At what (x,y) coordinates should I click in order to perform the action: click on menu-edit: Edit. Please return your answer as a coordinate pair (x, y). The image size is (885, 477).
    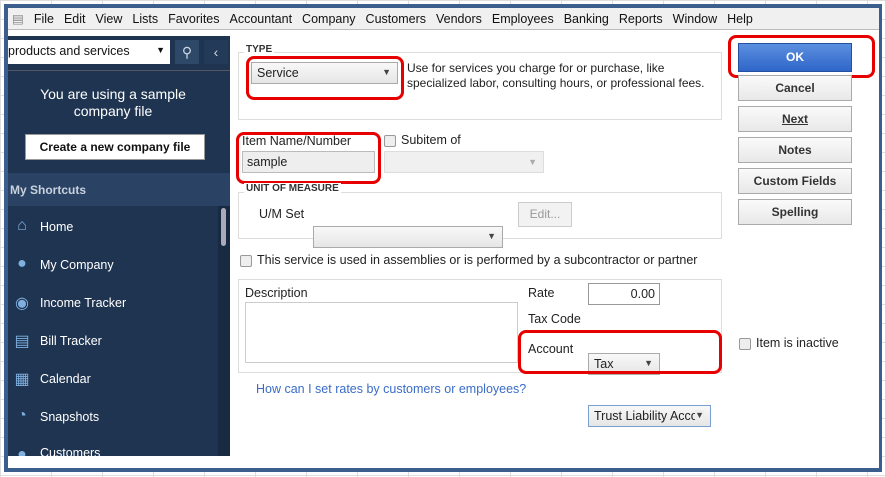
    Looking at the image, I should click on (75, 19).